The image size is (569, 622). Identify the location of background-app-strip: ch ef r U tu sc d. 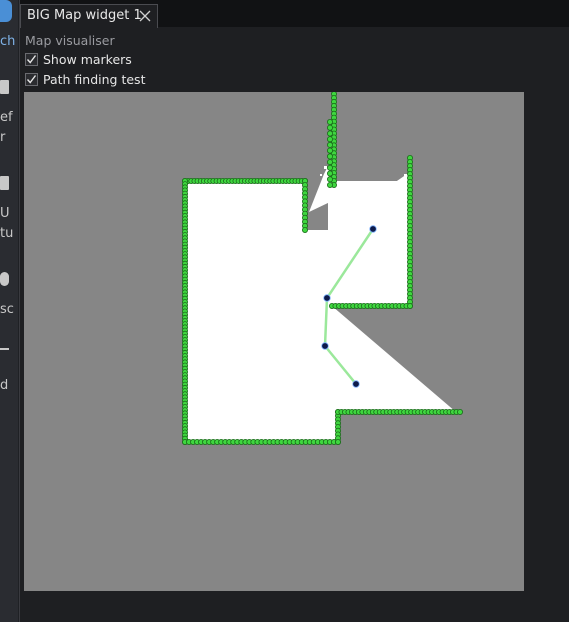
(9, 311).